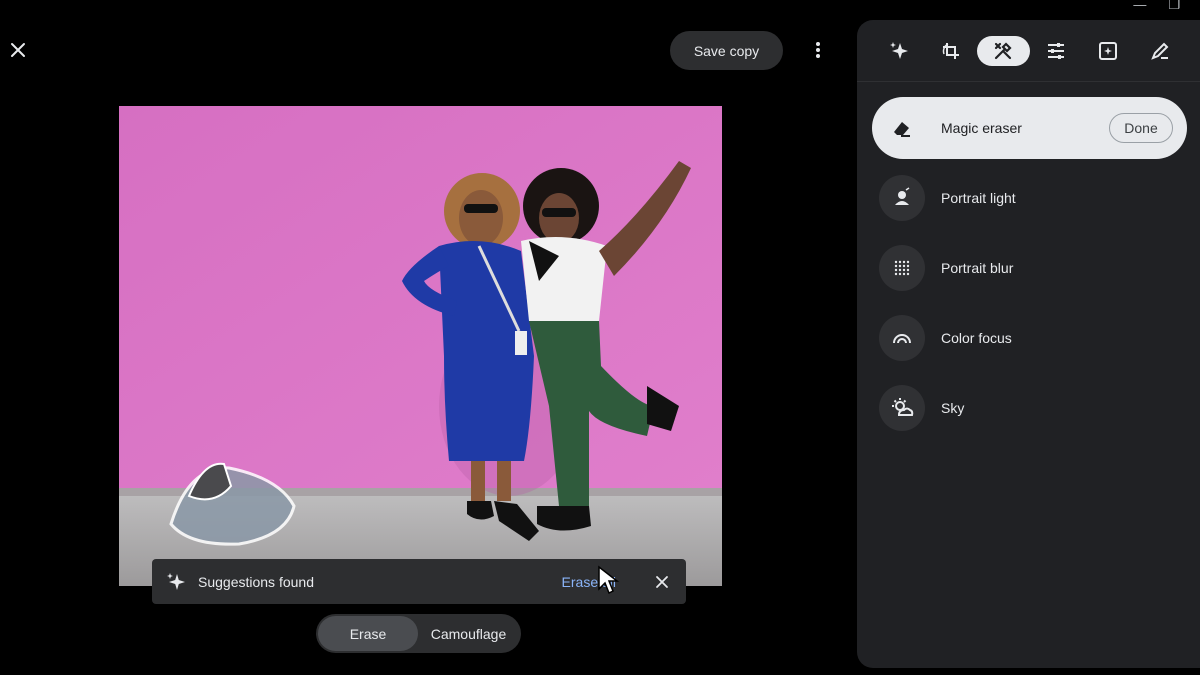 The image size is (1200, 675). What do you see at coordinates (1139, 5) in the screenshot?
I see `minimize-icon: —` at bounding box center [1139, 5].